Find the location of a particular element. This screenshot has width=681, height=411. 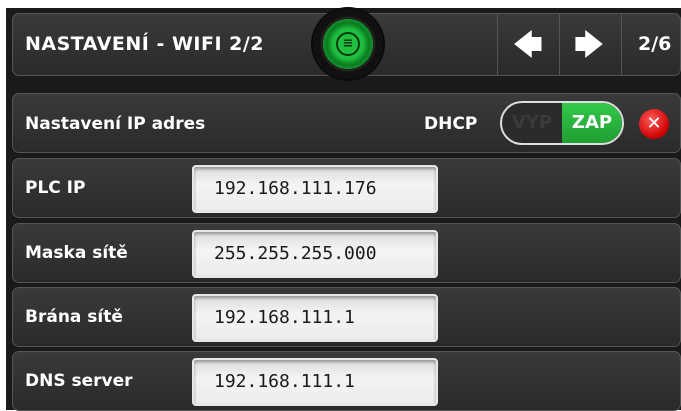

ip-settings-label: Nastavení IP adres is located at coordinates (115, 124).